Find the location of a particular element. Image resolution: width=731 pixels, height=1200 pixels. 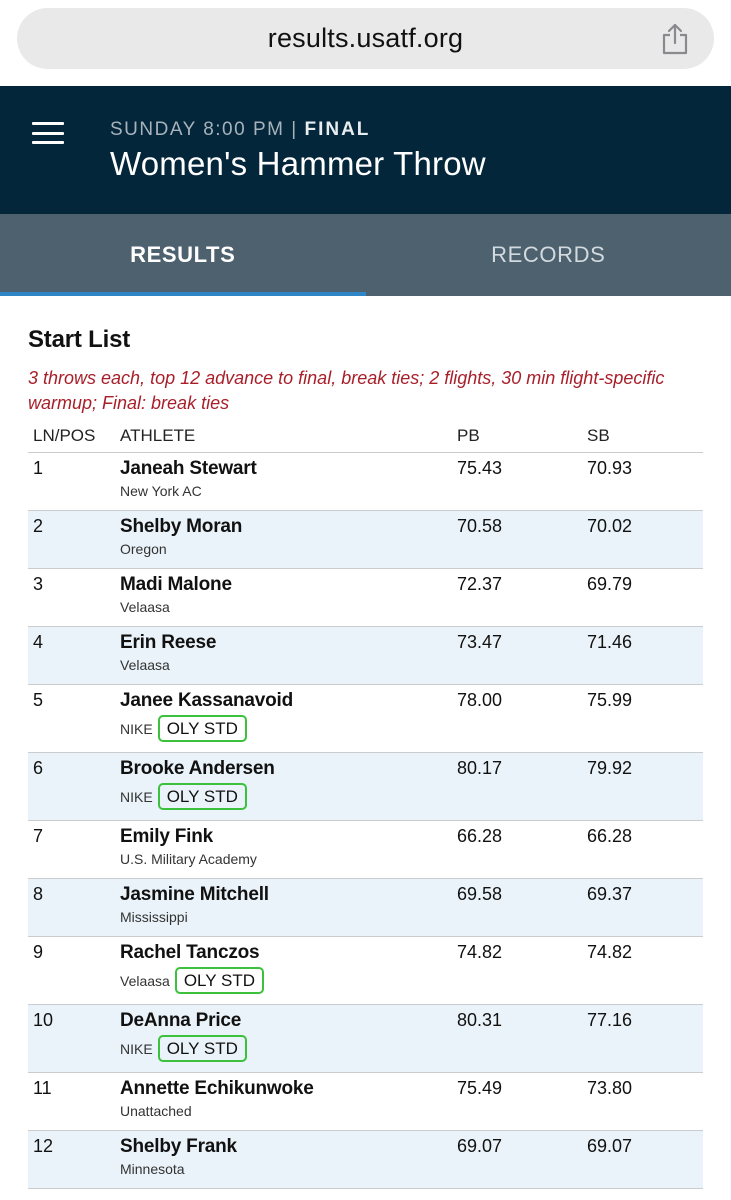

athlete-cell: Jasmine Mitchell Mississippi is located at coordinates (288, 907).